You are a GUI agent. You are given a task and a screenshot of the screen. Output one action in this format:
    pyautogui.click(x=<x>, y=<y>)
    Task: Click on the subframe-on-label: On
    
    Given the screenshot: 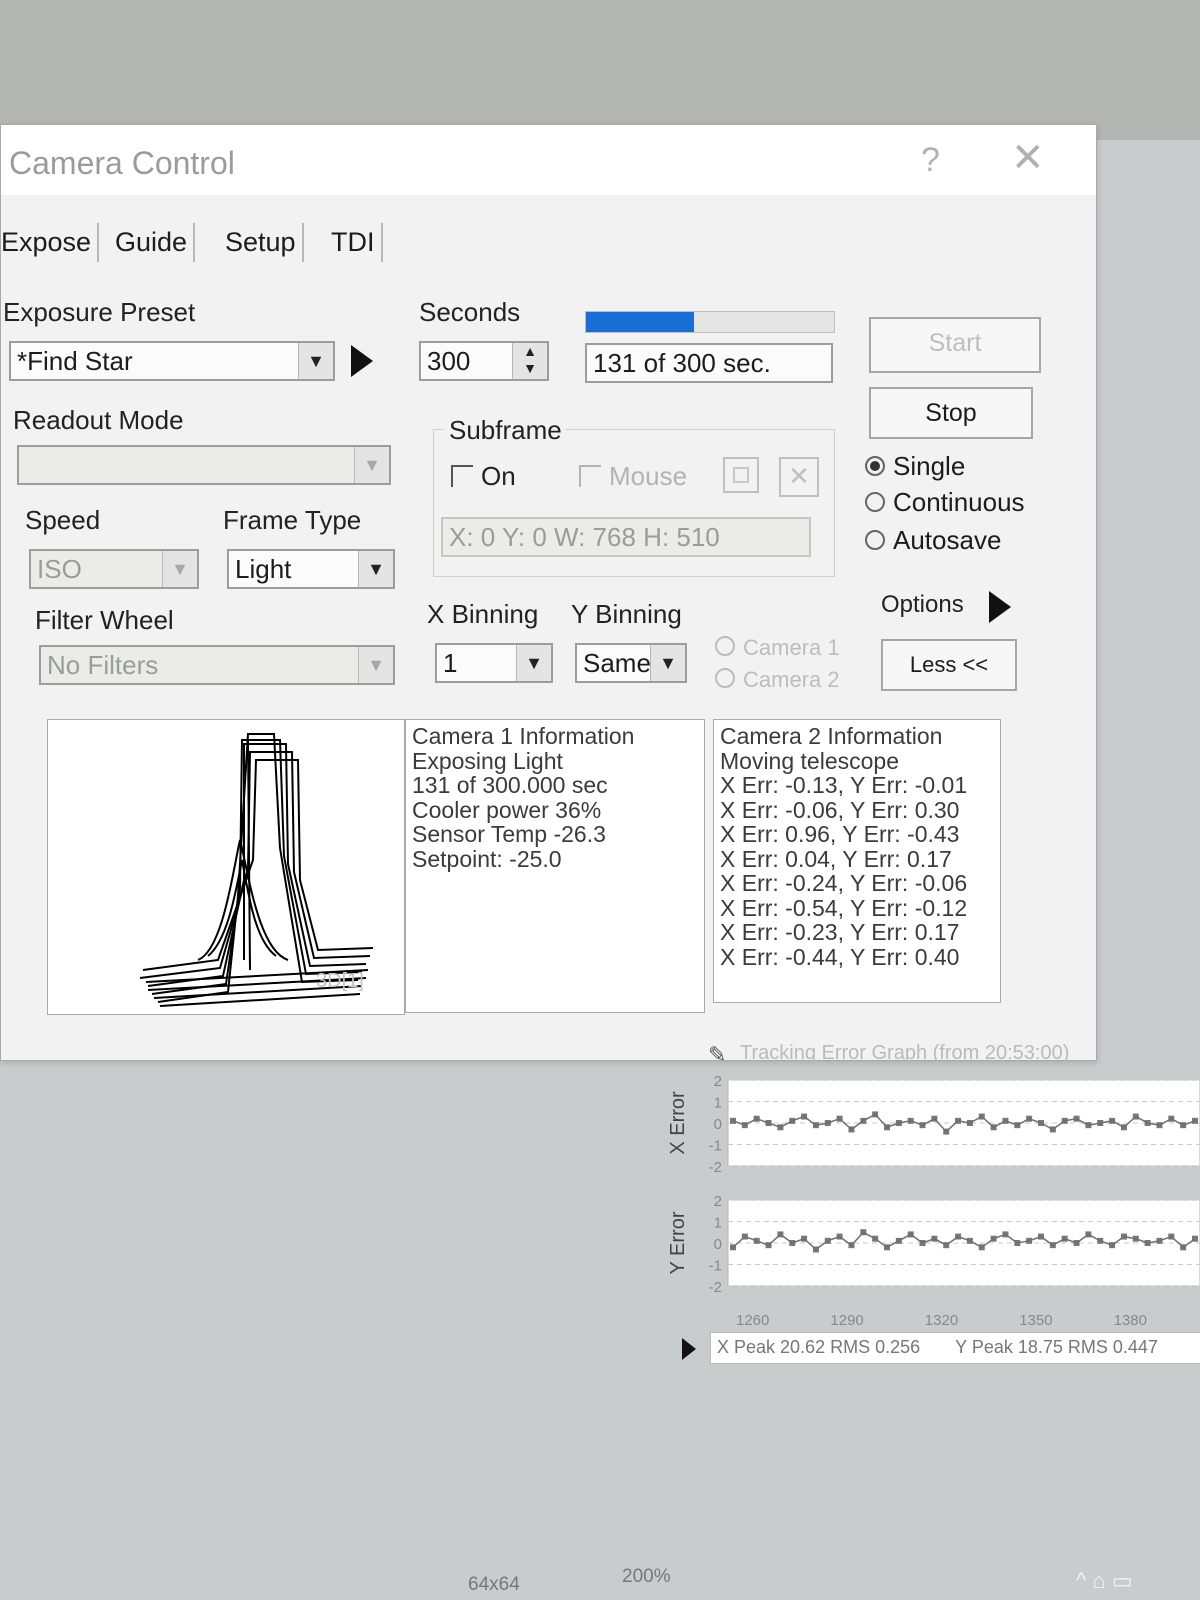 What is the action you would take?
    pyautogui.click(x=498, y=476)
    